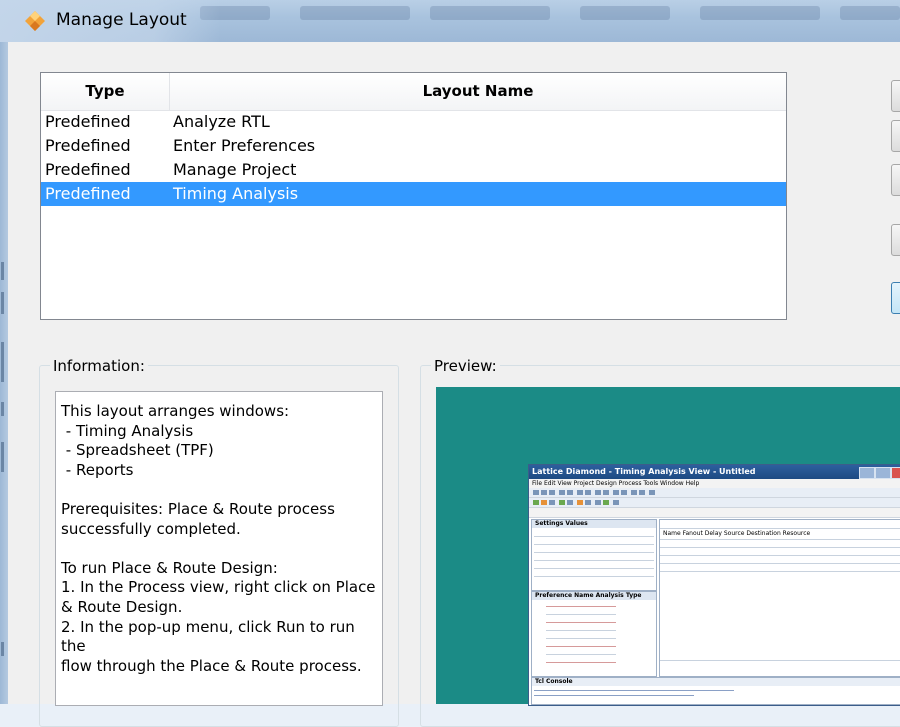  I want to click on preview-label: Preview:, so click(465, 366).